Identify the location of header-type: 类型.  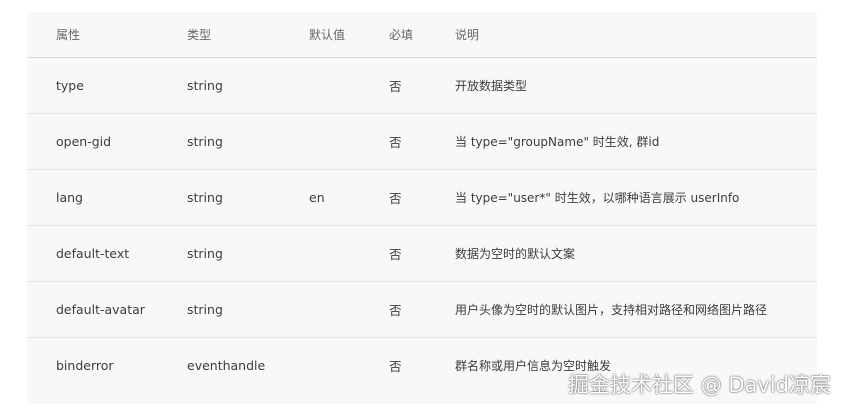
(219, 35).